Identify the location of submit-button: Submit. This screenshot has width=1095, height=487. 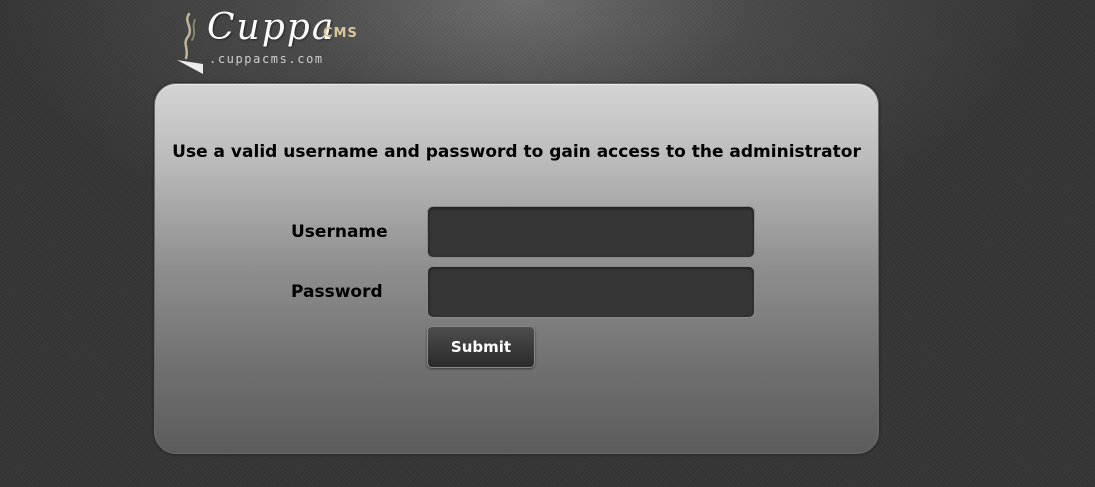
(481, 347).